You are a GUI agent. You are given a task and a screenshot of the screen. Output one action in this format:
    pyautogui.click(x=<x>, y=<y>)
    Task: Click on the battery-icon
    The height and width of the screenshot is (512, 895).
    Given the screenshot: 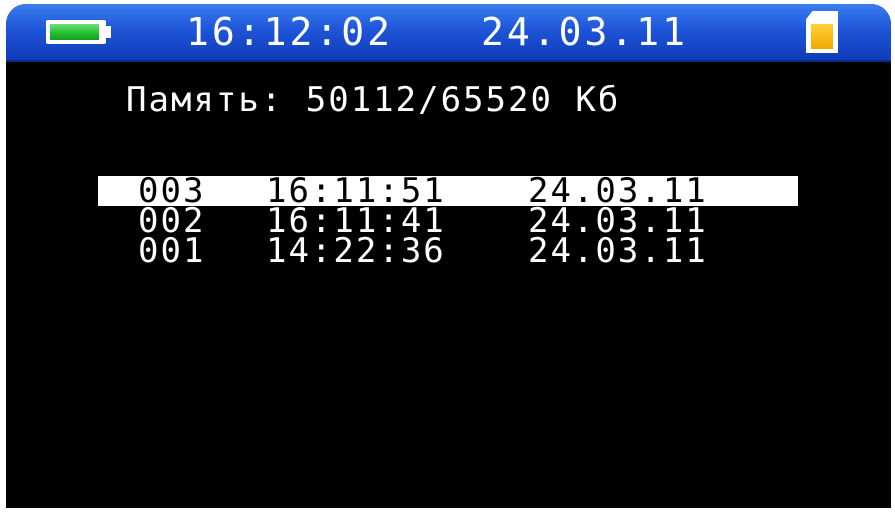 What is the action you would take?
    pyautogui.click(x=76, y=32)
    